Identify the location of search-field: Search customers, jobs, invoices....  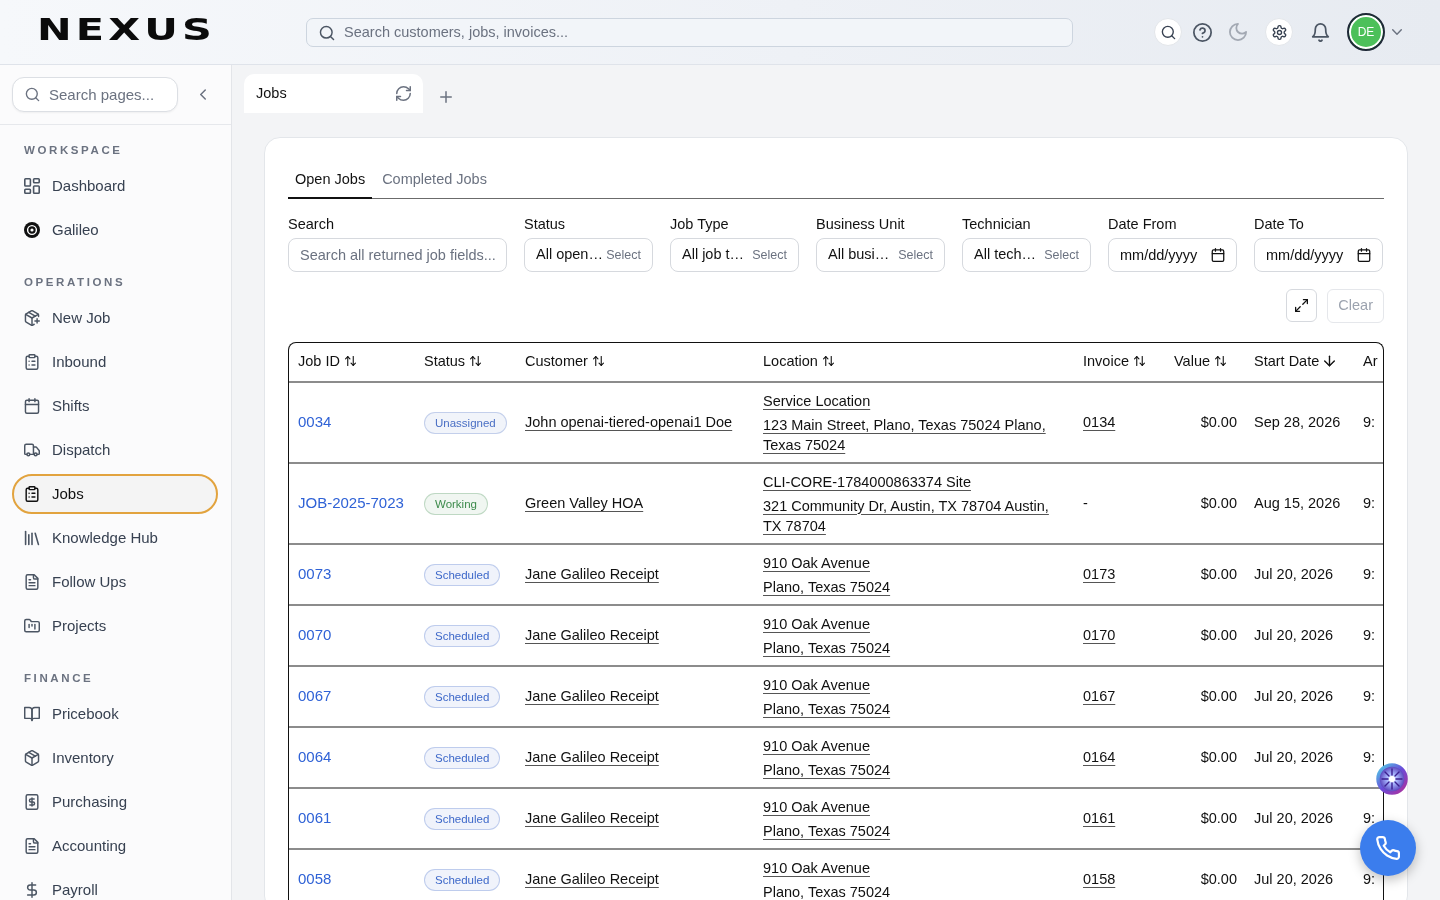
(689, 32).